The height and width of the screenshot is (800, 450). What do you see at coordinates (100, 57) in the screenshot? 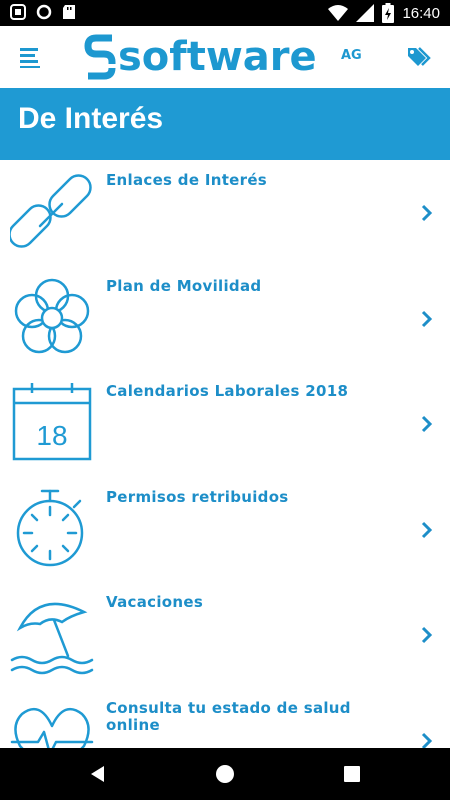
I see `logo-s-icon` at bounding box center [100, 57].